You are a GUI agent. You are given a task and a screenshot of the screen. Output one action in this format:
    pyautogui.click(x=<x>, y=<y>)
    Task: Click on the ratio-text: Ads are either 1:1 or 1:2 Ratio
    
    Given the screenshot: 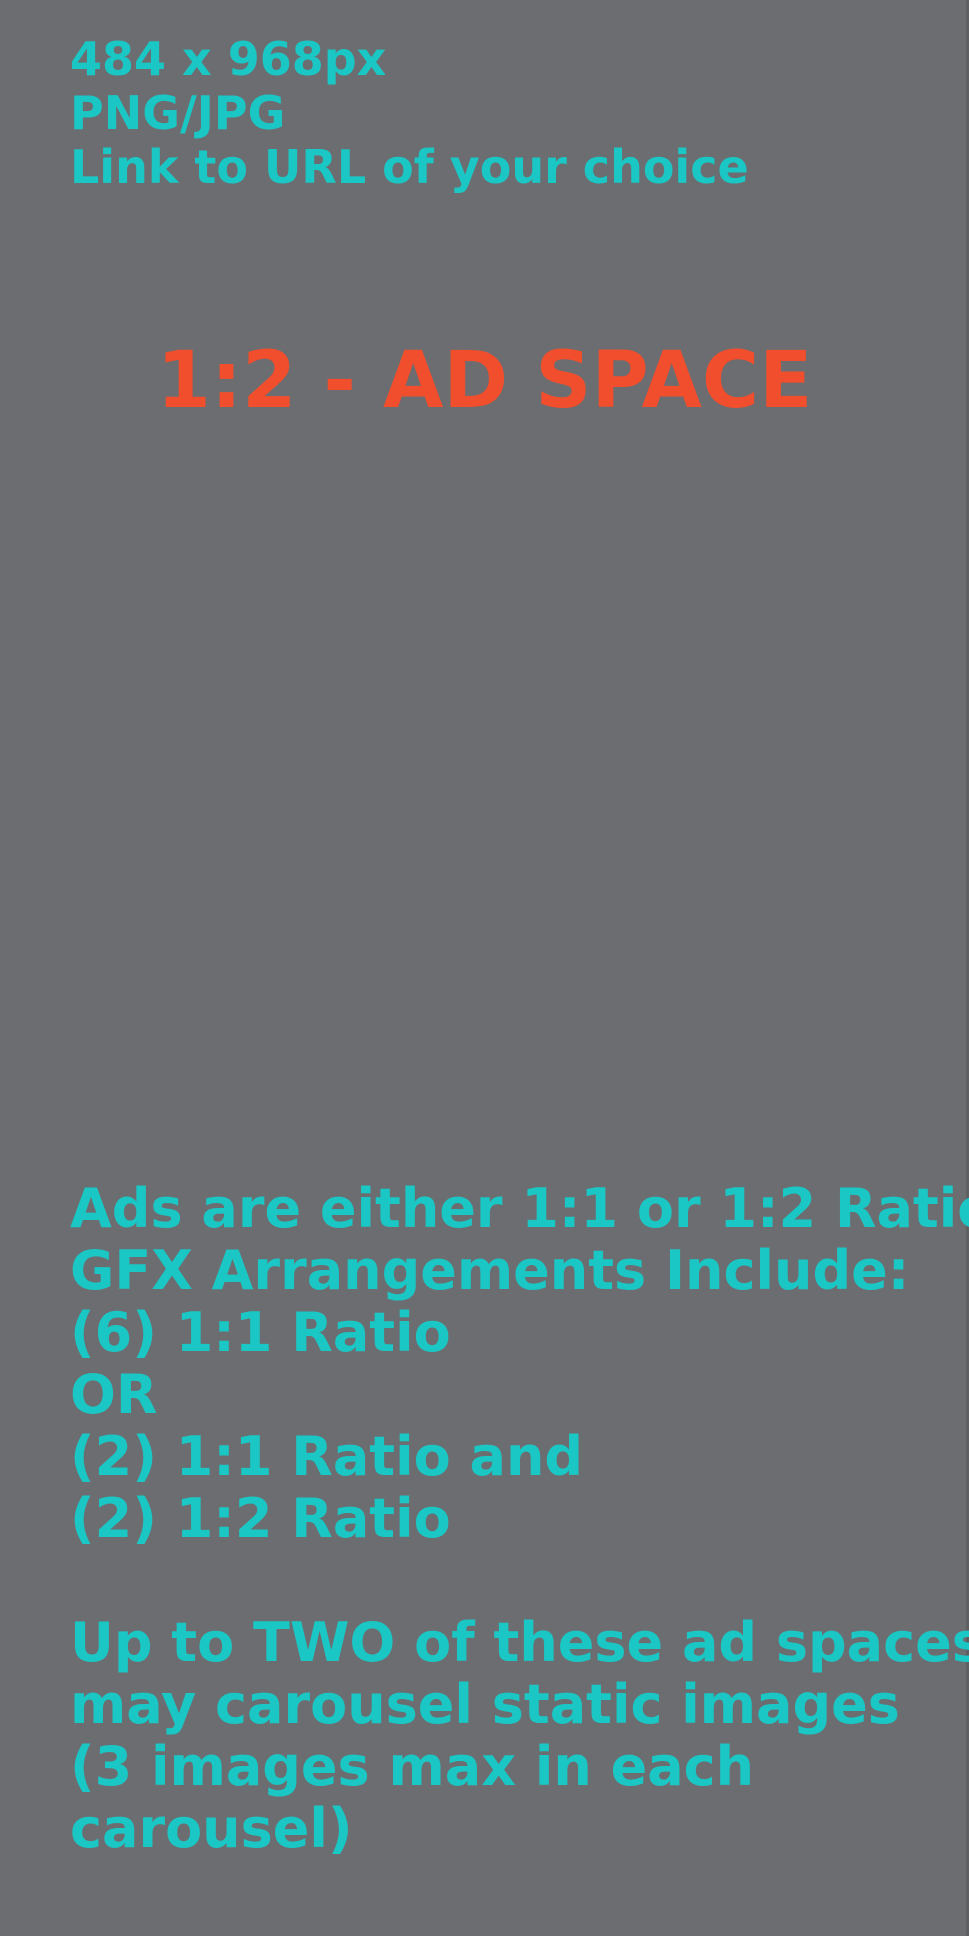 What is the action you would take?
    pyautogui.click(x=519, y=1208)
    